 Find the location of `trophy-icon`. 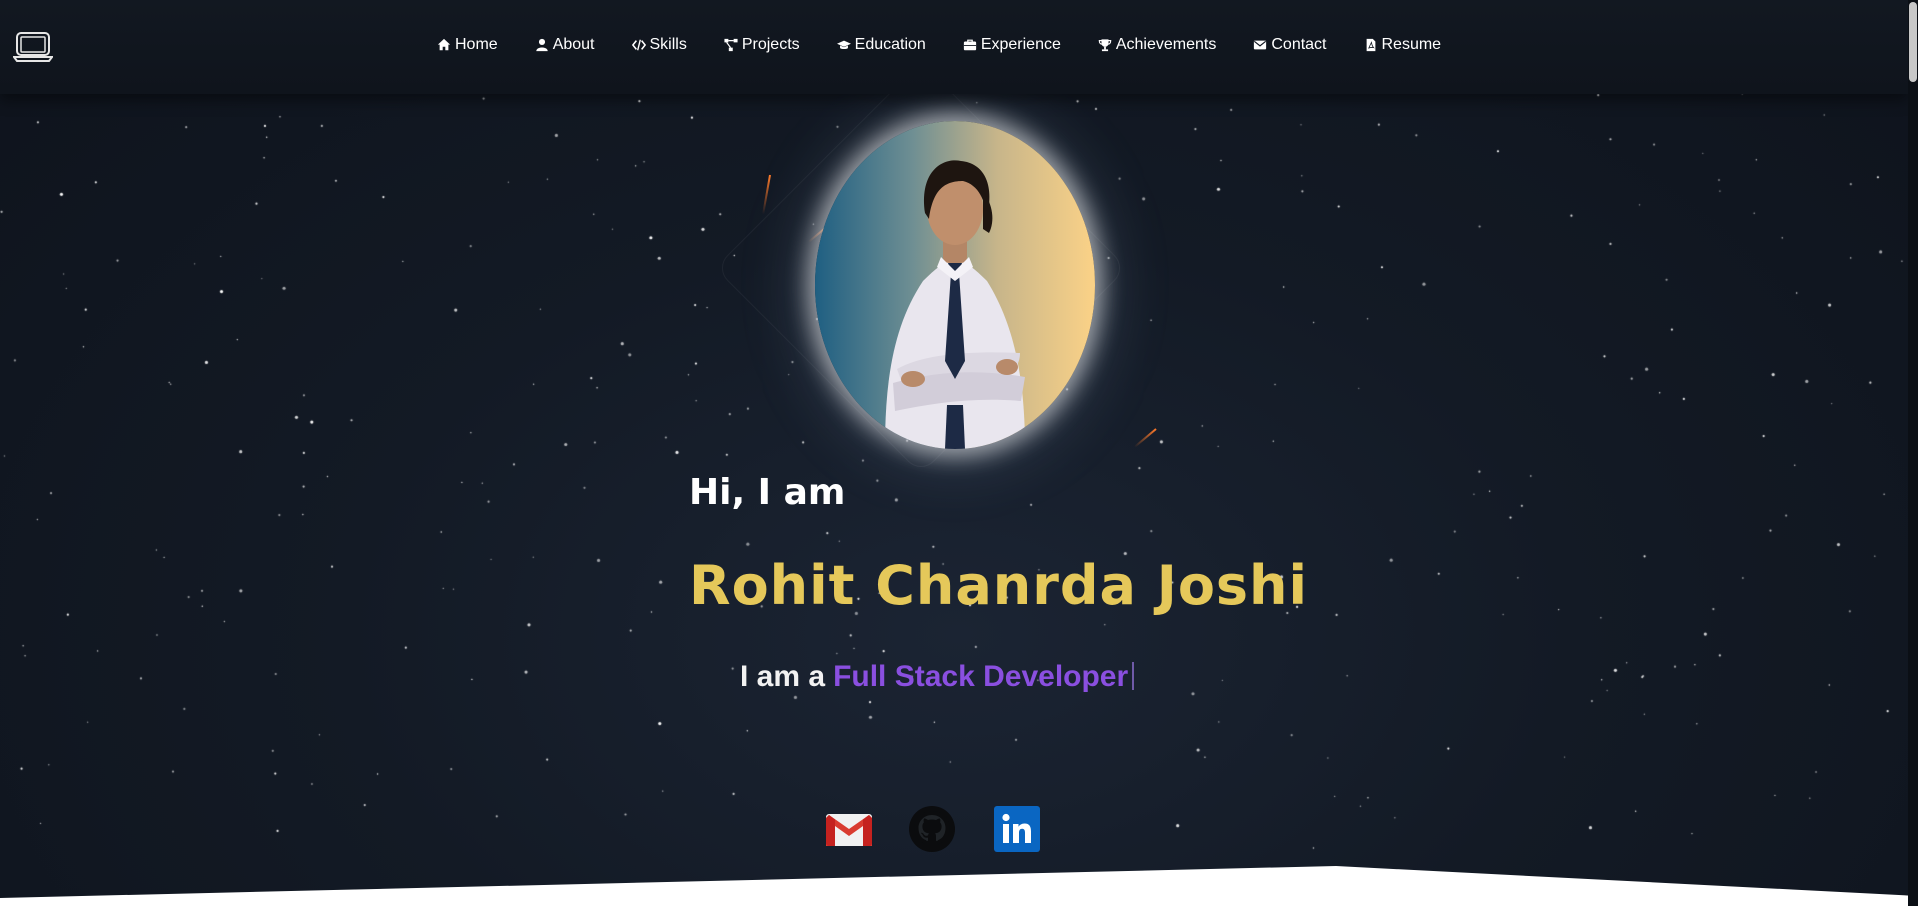

trophy-icon is located at coordinates (1105, 45).